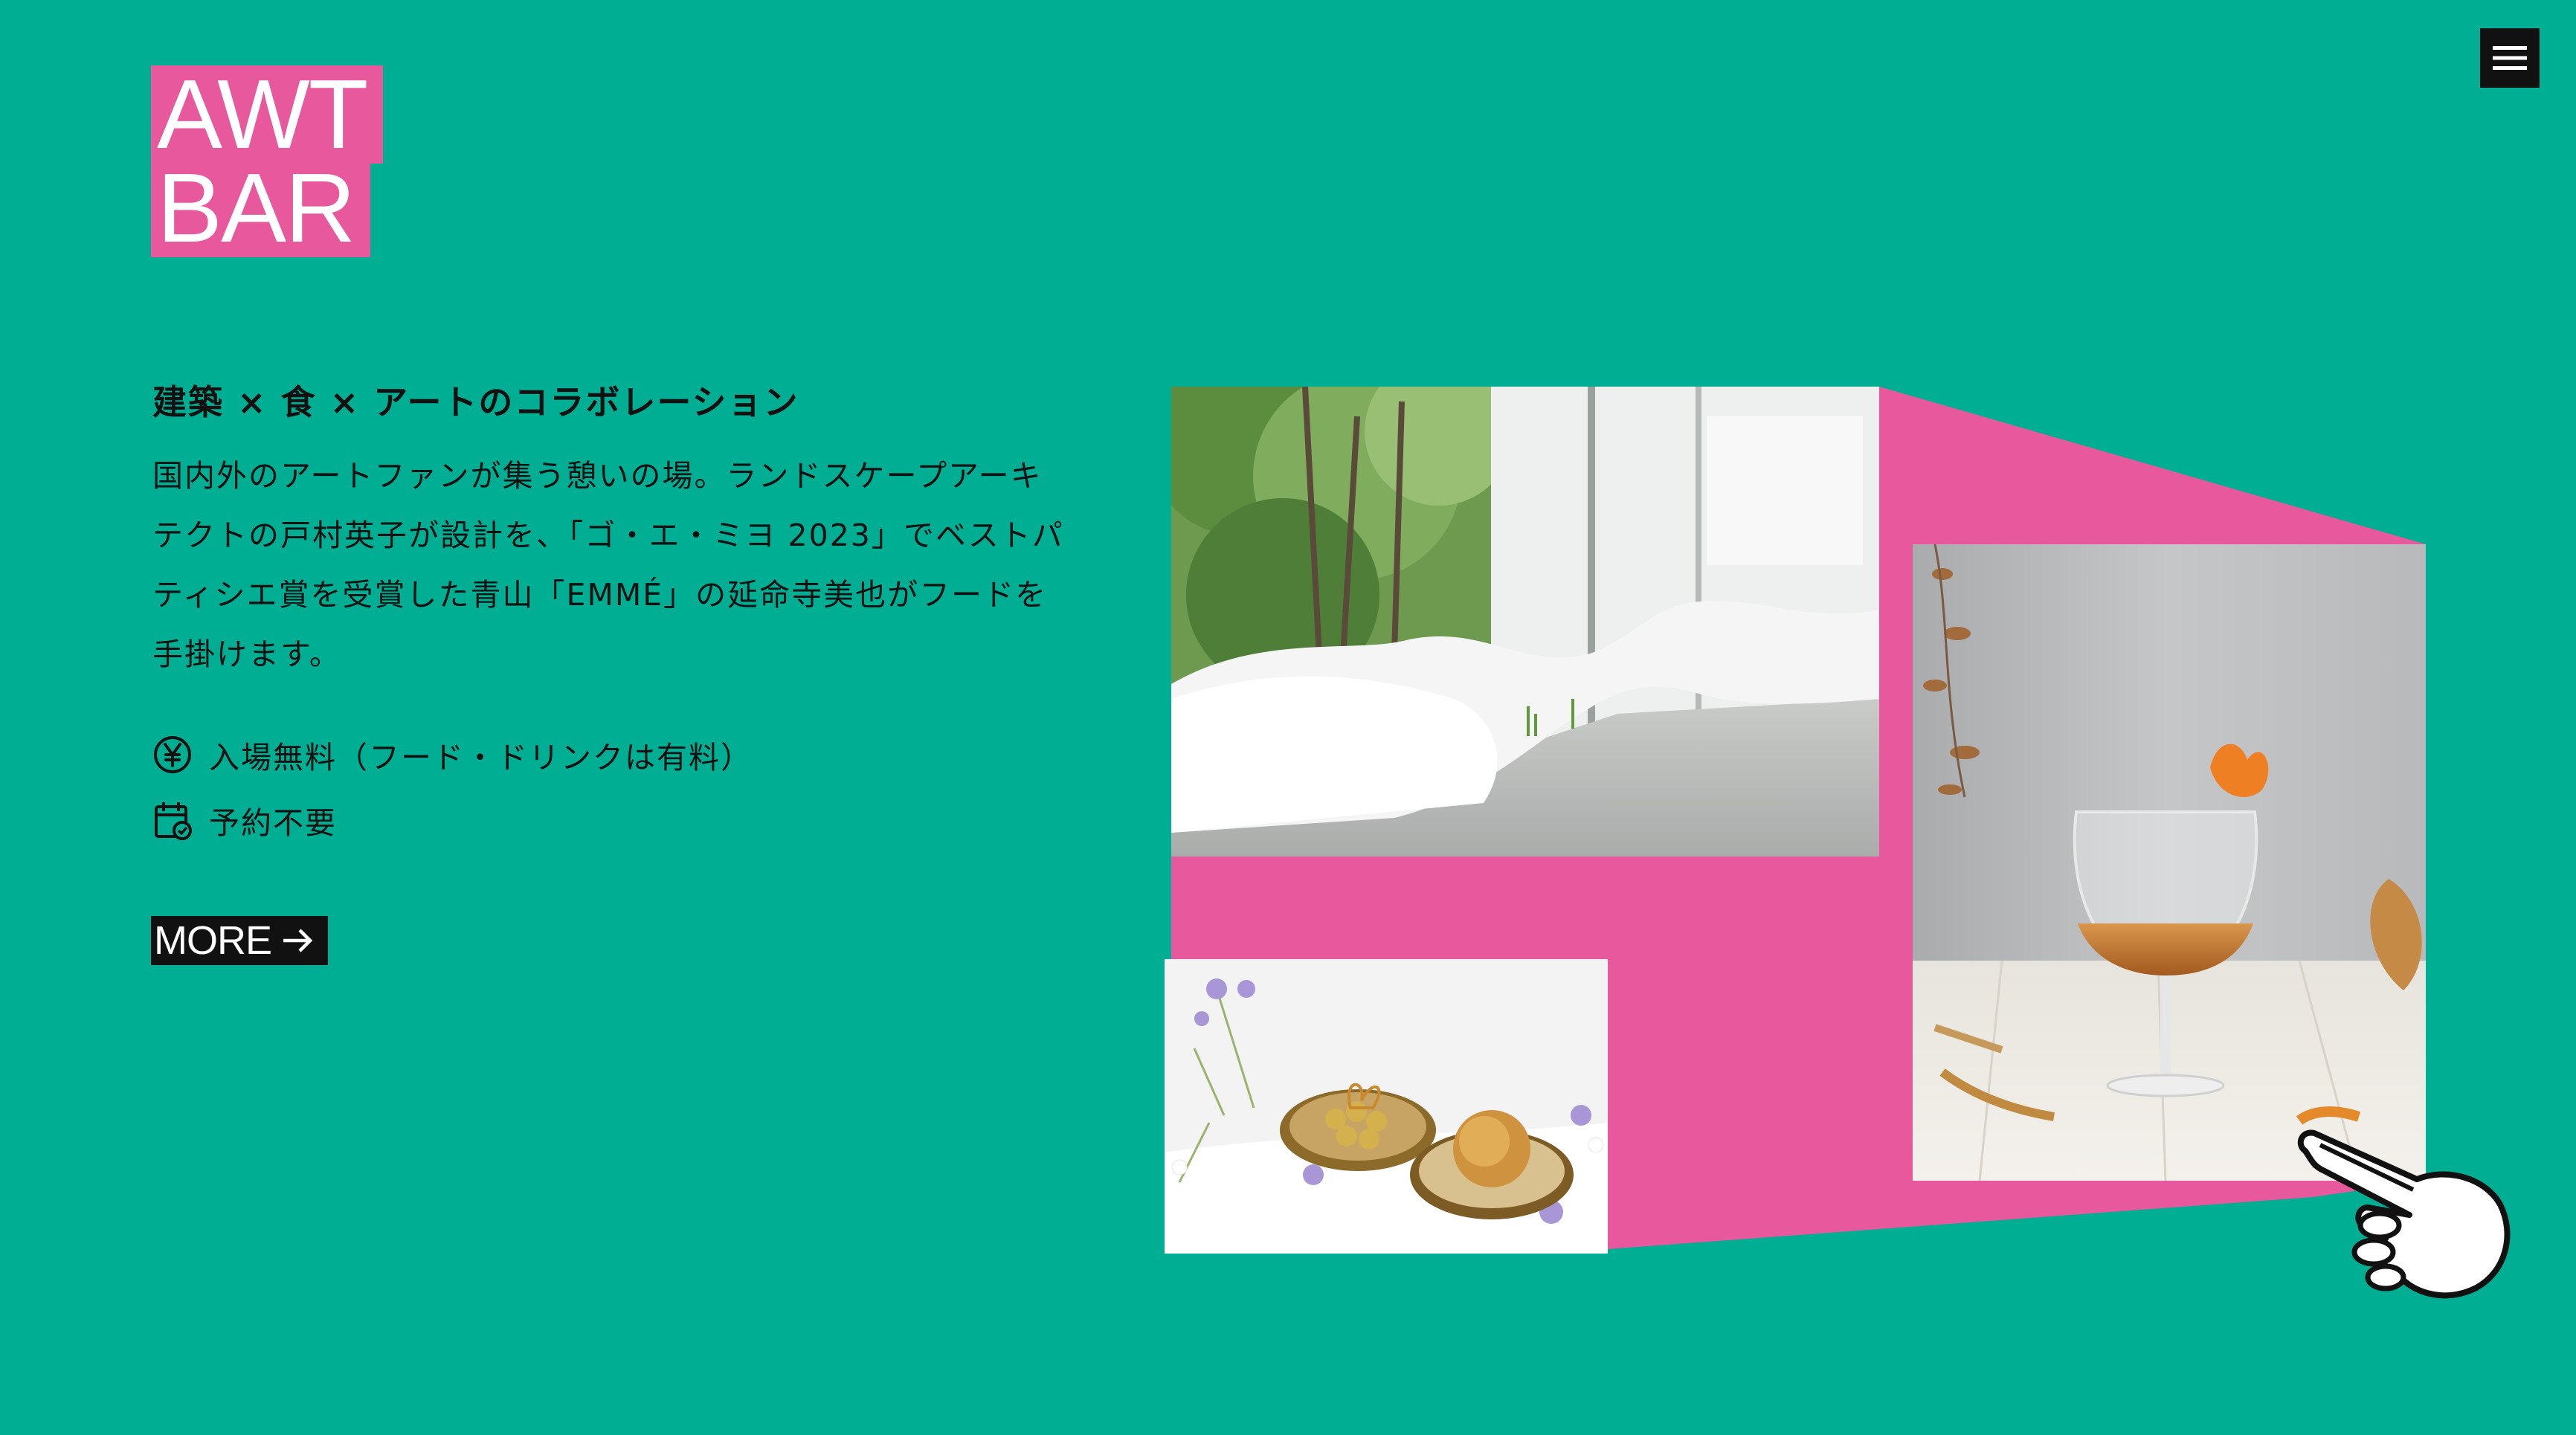  I want to click on sweets-plate-photo, so click(1386, 1106).